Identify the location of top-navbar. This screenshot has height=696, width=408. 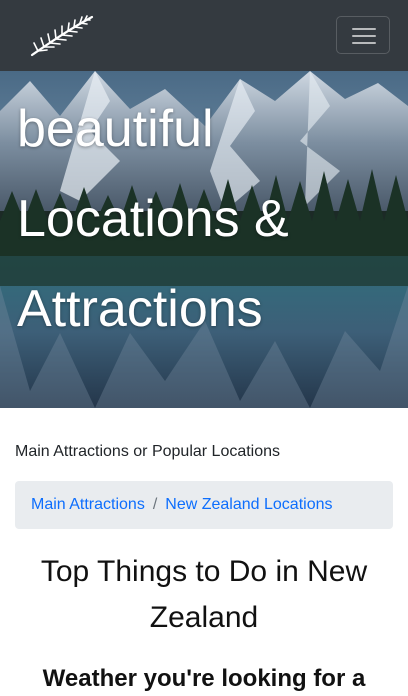
(204, 35).